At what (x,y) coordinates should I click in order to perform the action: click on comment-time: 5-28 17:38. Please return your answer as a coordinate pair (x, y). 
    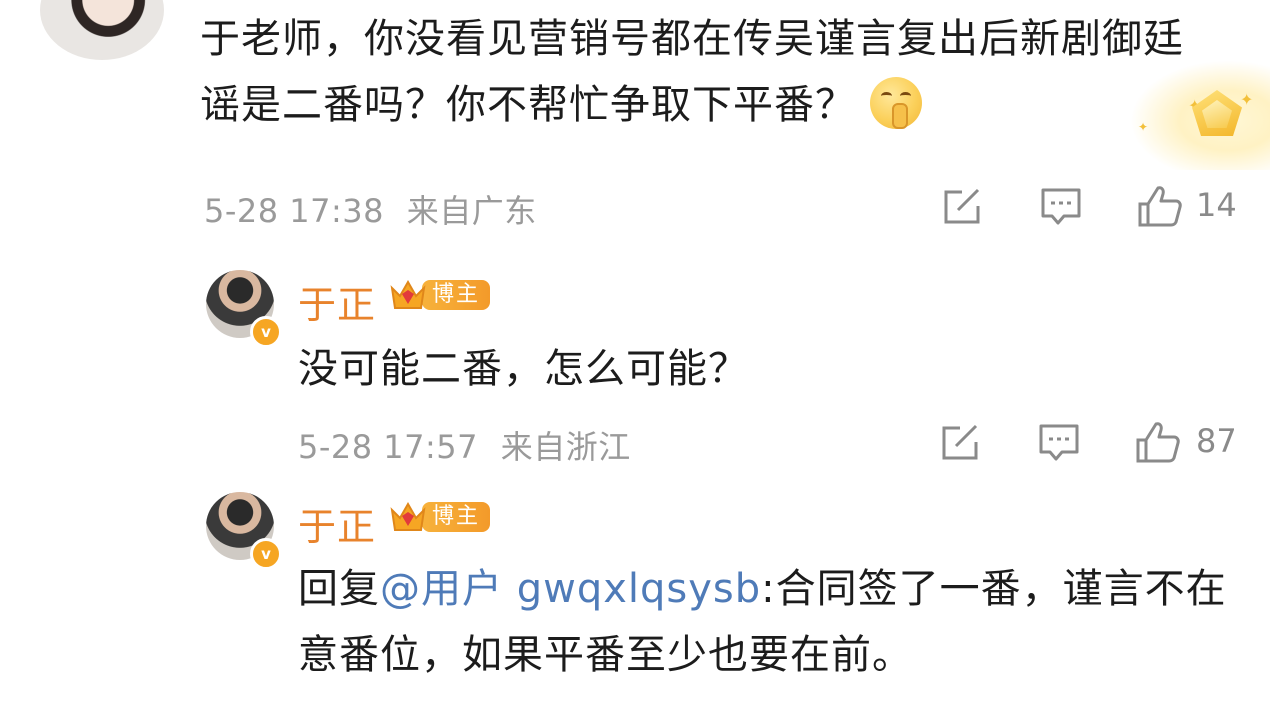
    Looking at the image, I should click on (294, 211).